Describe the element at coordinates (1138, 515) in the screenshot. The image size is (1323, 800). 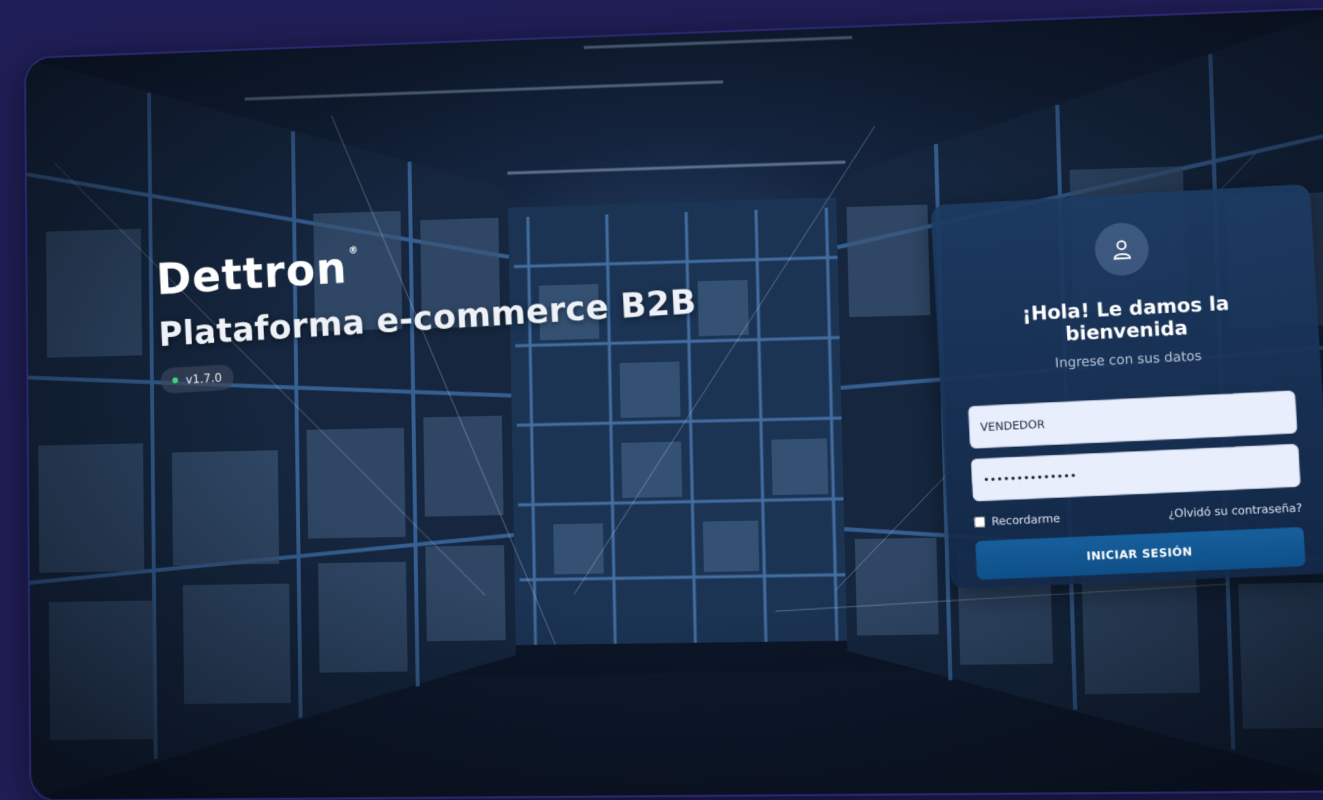
I see `remember-row: Recordarme ¿Olvidó su contraseña?` at that location.